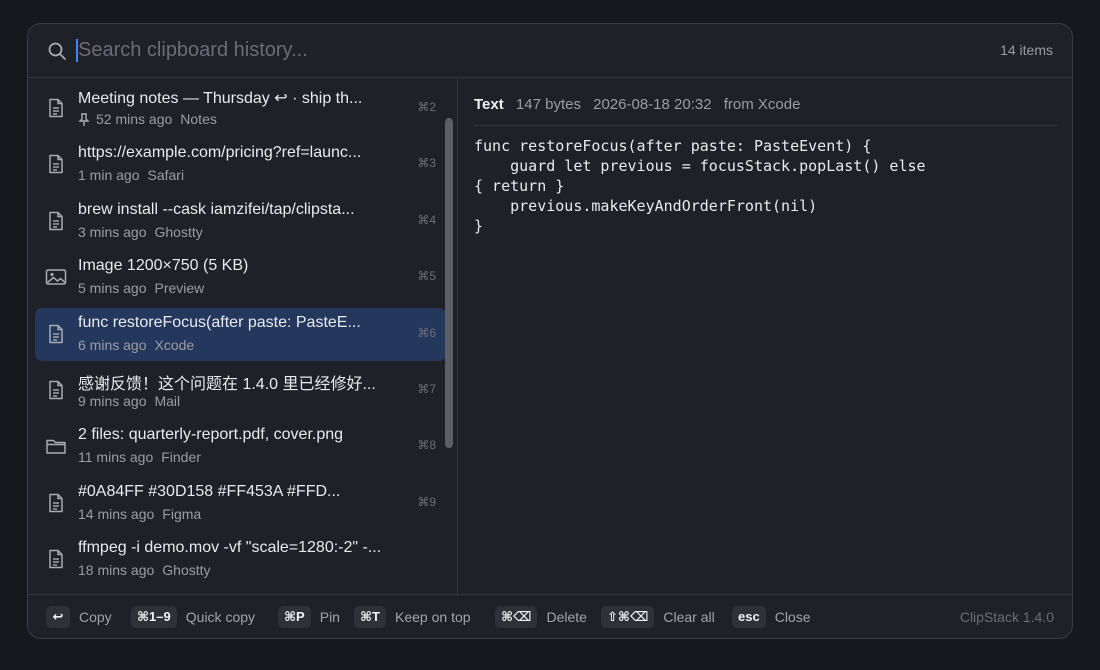 This screenshot has height=670, width=1100. I want to click on shortcut-hint-clear-all: ⇧⌘⌫ Clear all, so click(658, 617).